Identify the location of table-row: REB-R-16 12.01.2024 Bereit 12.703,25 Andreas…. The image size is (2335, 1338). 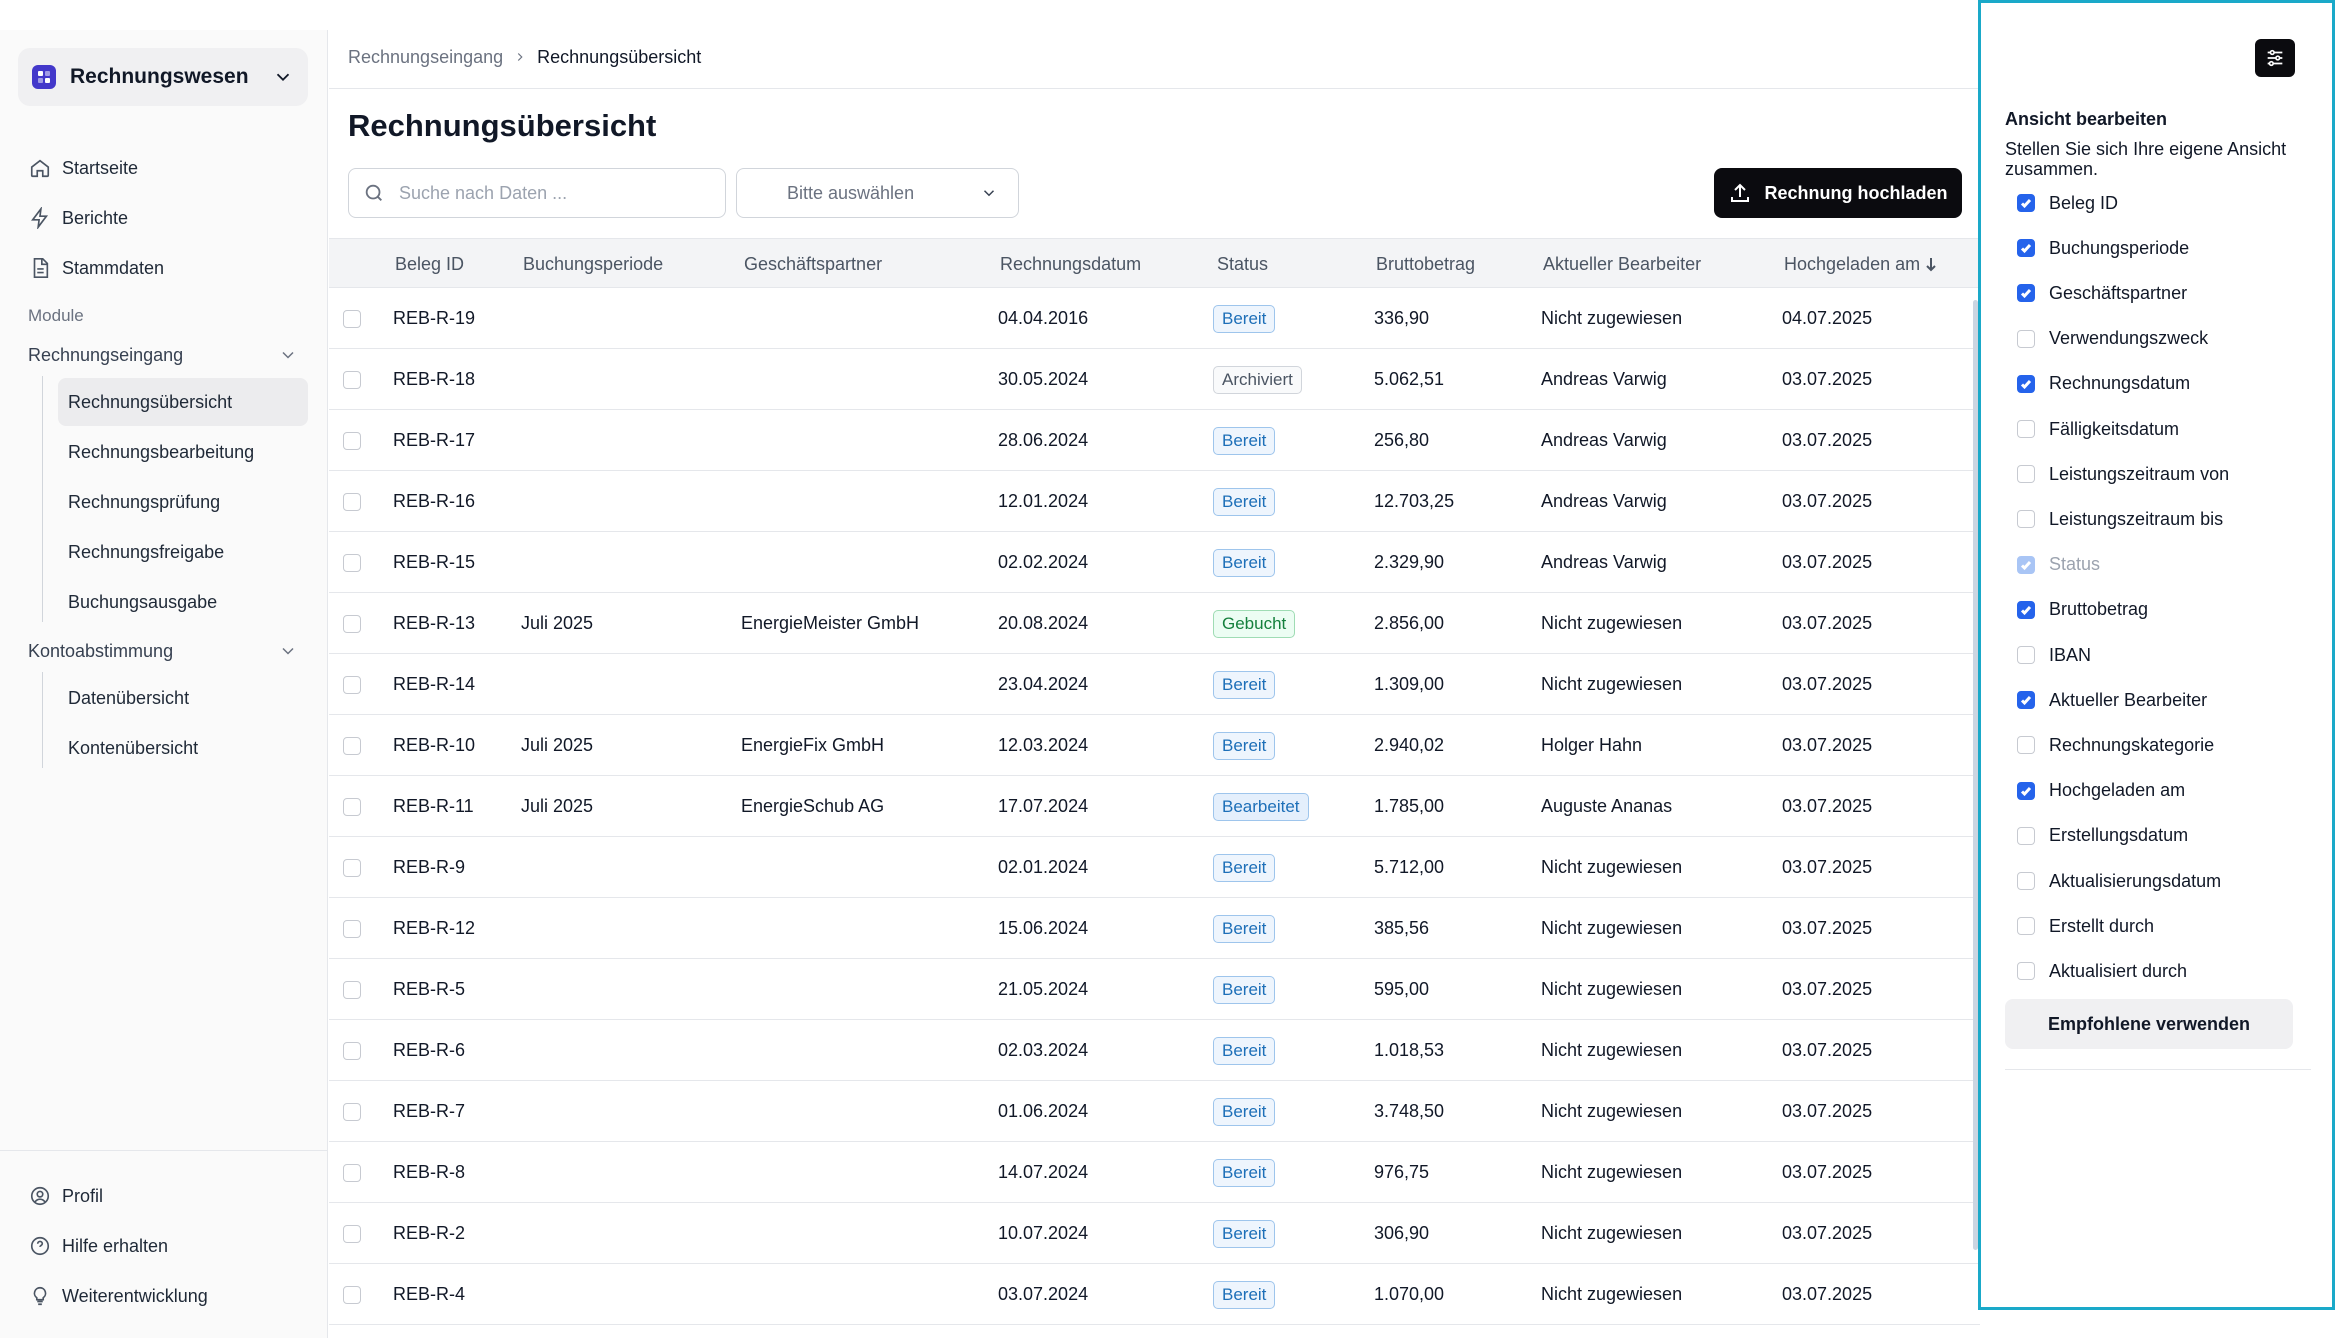
(1154, 501).